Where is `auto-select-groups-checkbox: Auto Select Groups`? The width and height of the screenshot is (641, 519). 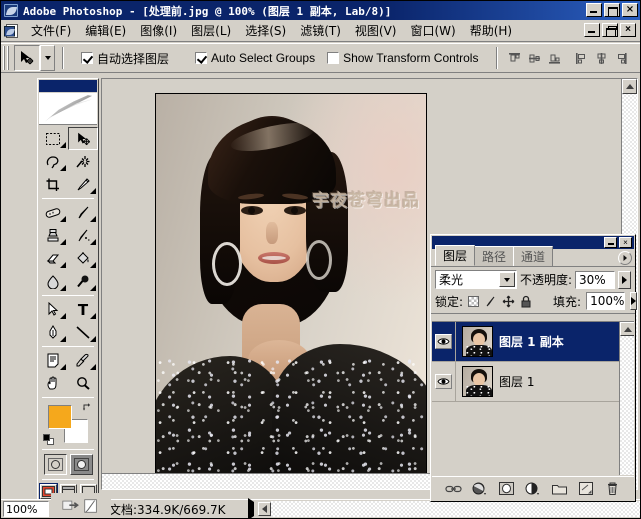 auto-select-groups-checkbox: Auto Select Groups is located at coordinates (255, 58).